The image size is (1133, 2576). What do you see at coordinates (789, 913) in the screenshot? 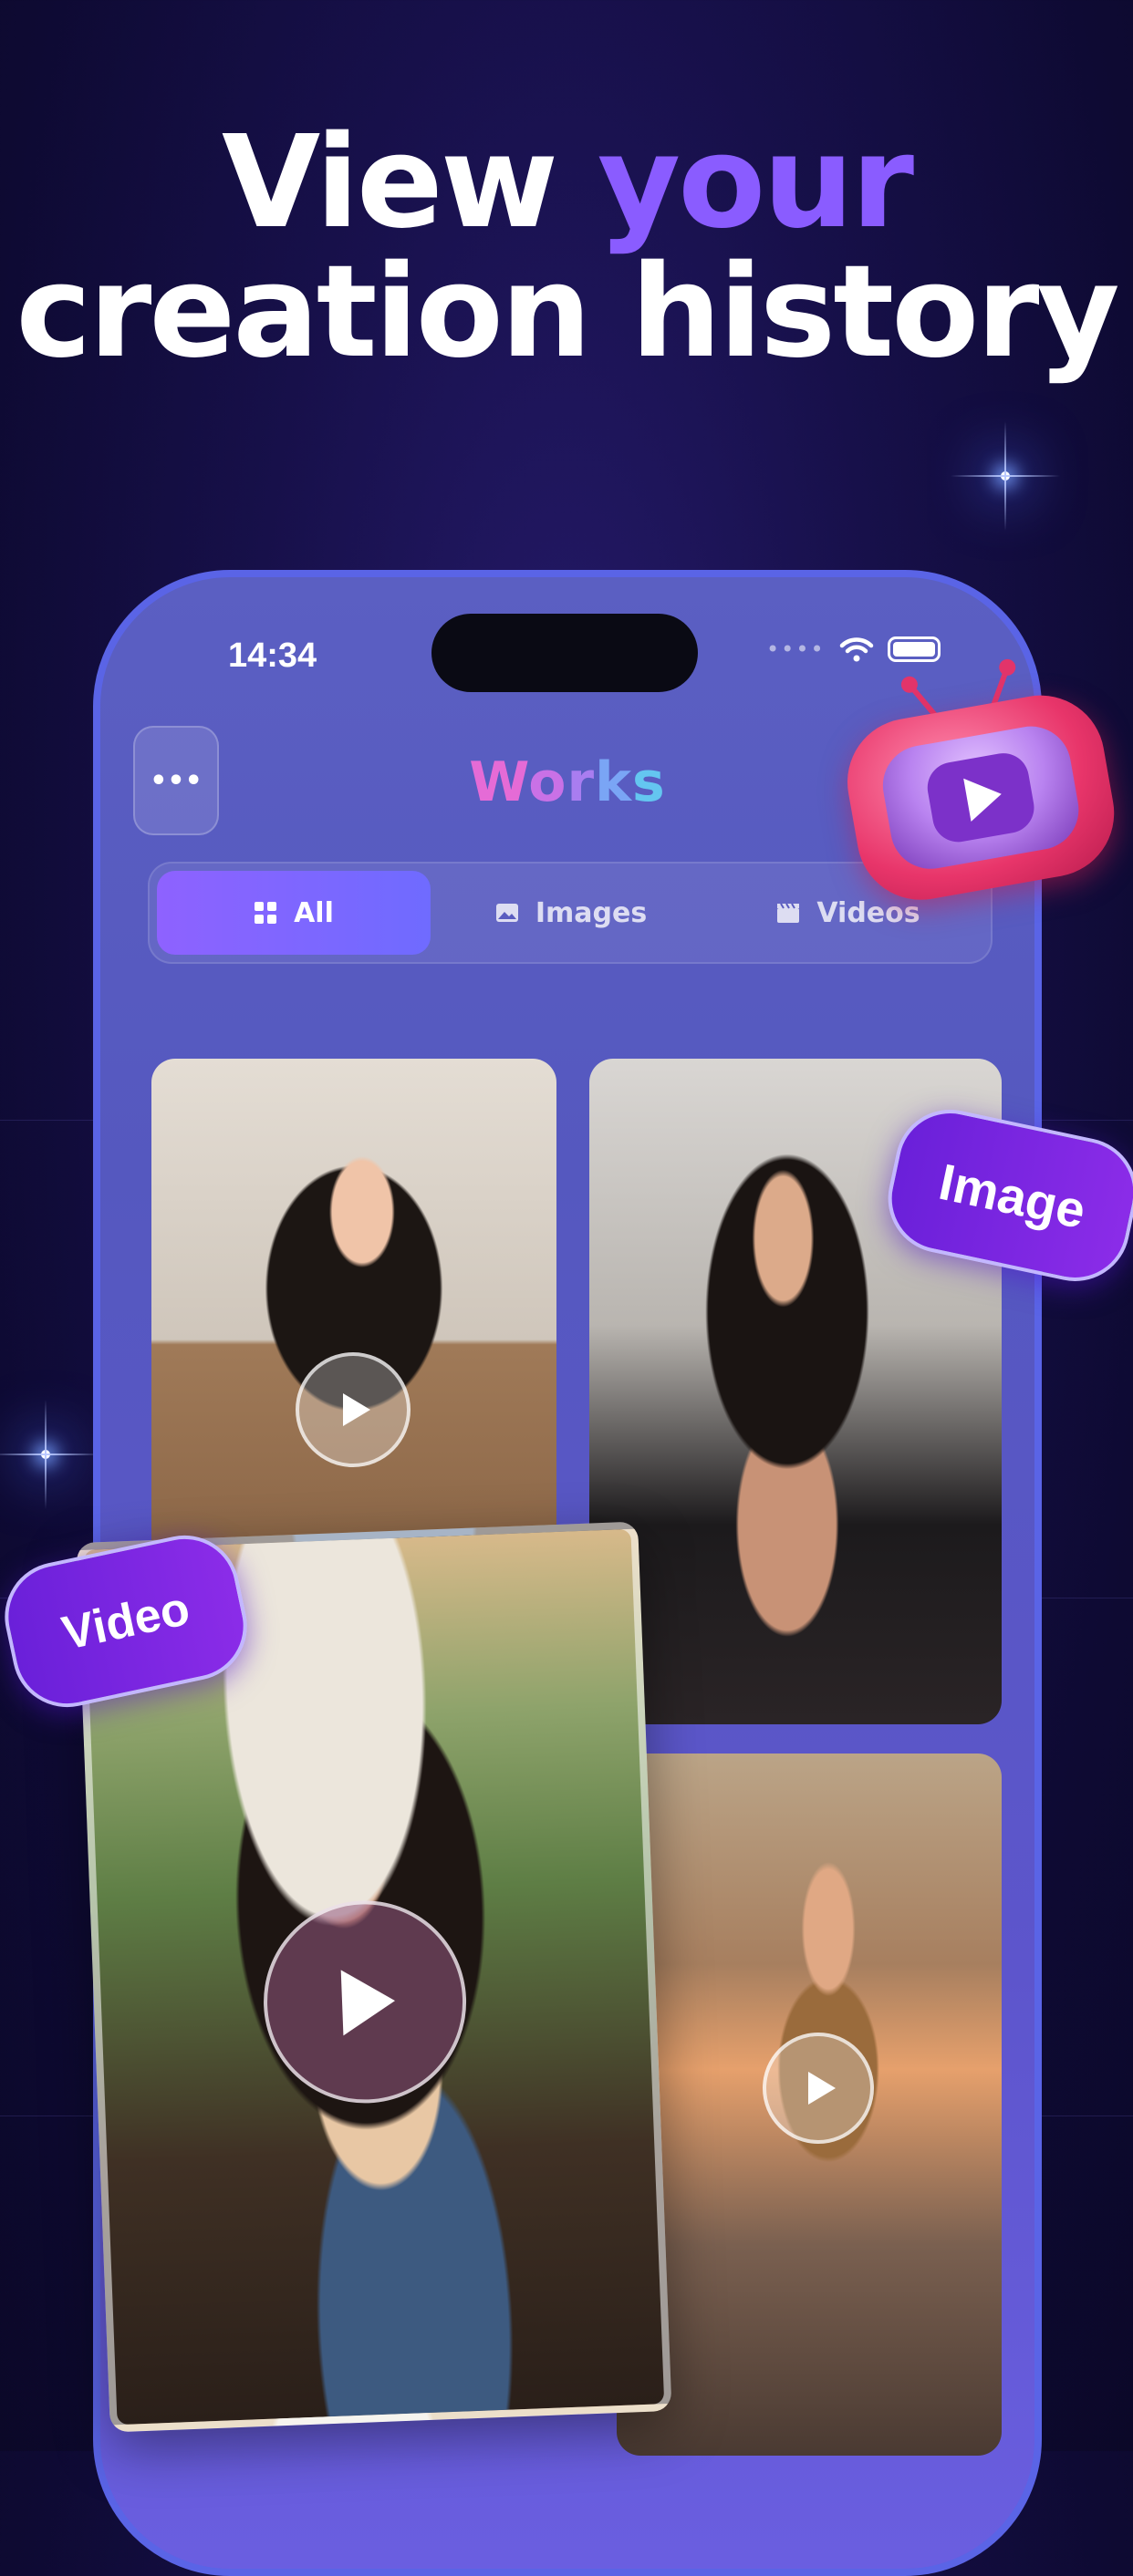
I see `clapper-icon` at bounding box center [789, 913].